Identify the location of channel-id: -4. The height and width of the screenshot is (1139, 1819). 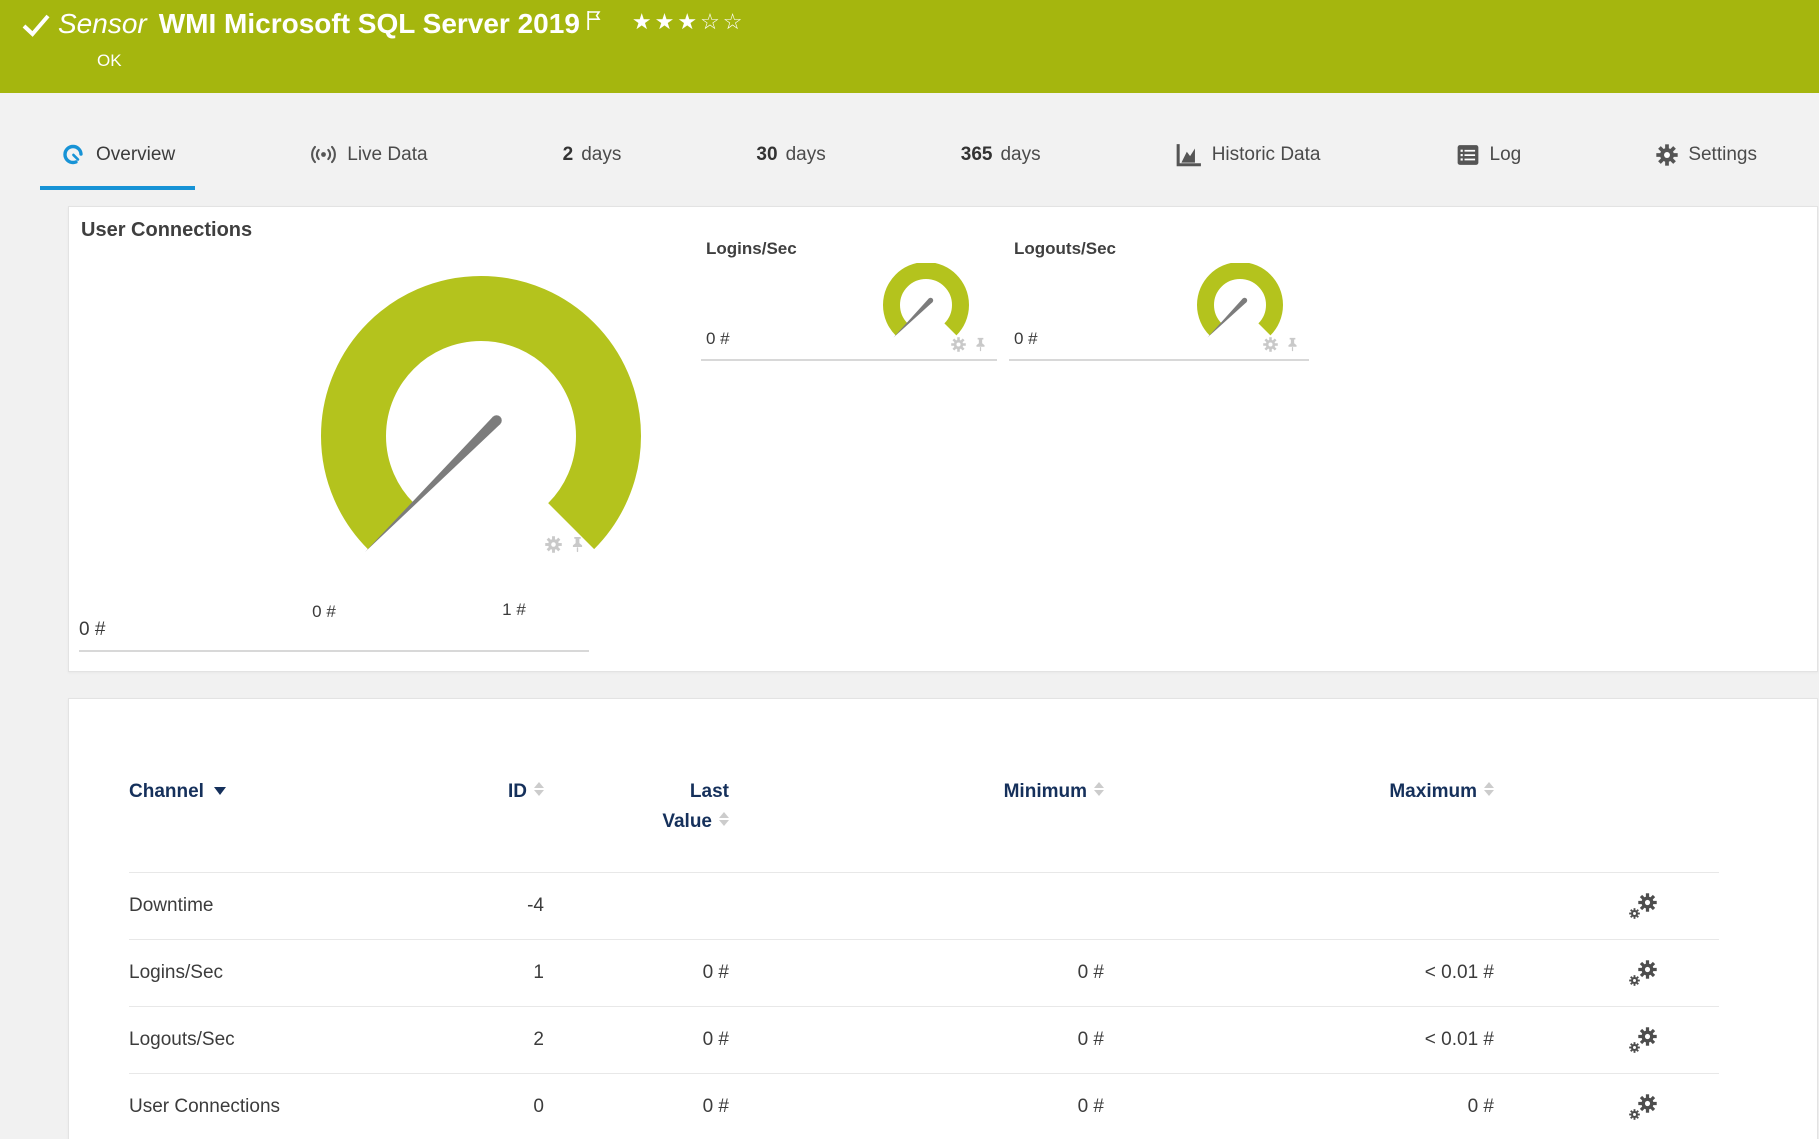
(486, 906).